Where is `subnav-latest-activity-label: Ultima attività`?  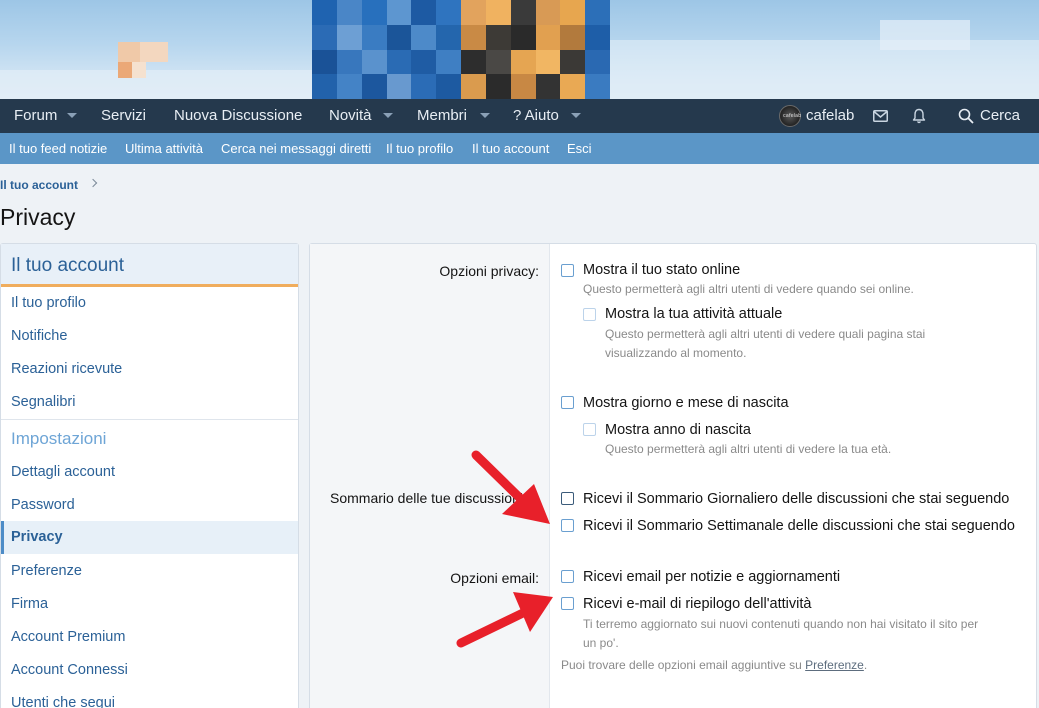
subnav-latest-activity-label: Ultima attività is located at coordinates (164, 148).